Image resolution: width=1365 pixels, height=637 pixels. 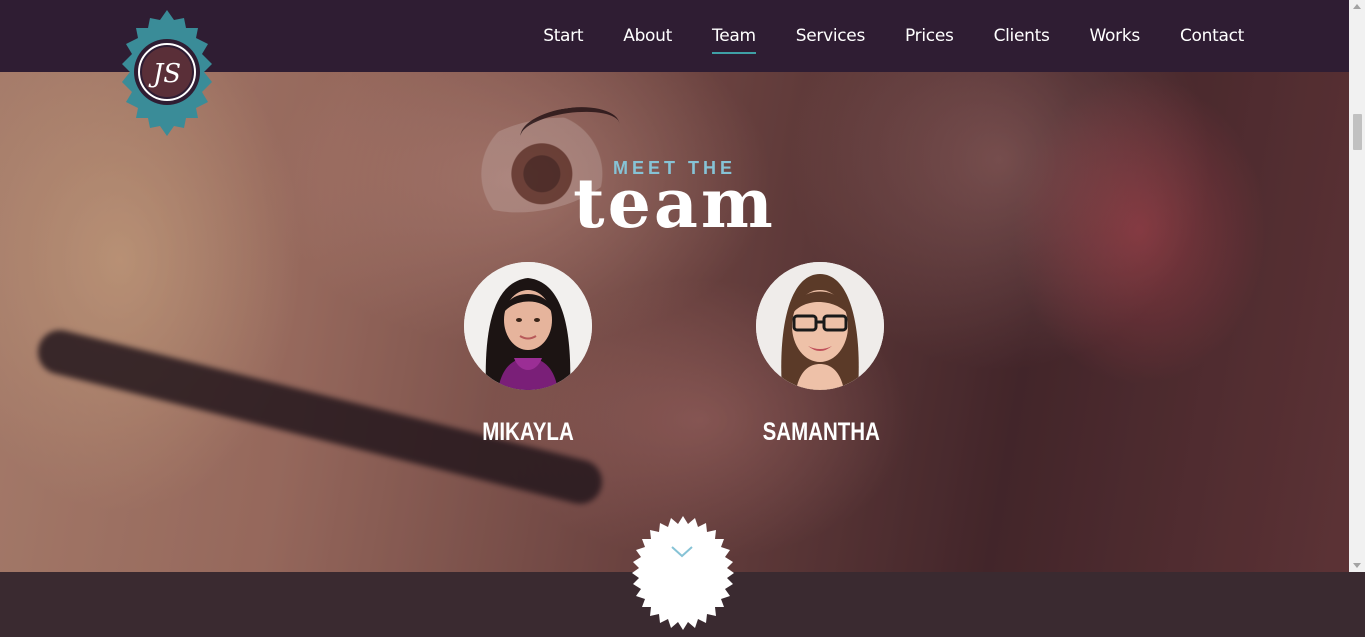 What do you see at coordinates (683, 573) in the screenshot?
I see `scroll-down-button` at bounding box center [683, 573].